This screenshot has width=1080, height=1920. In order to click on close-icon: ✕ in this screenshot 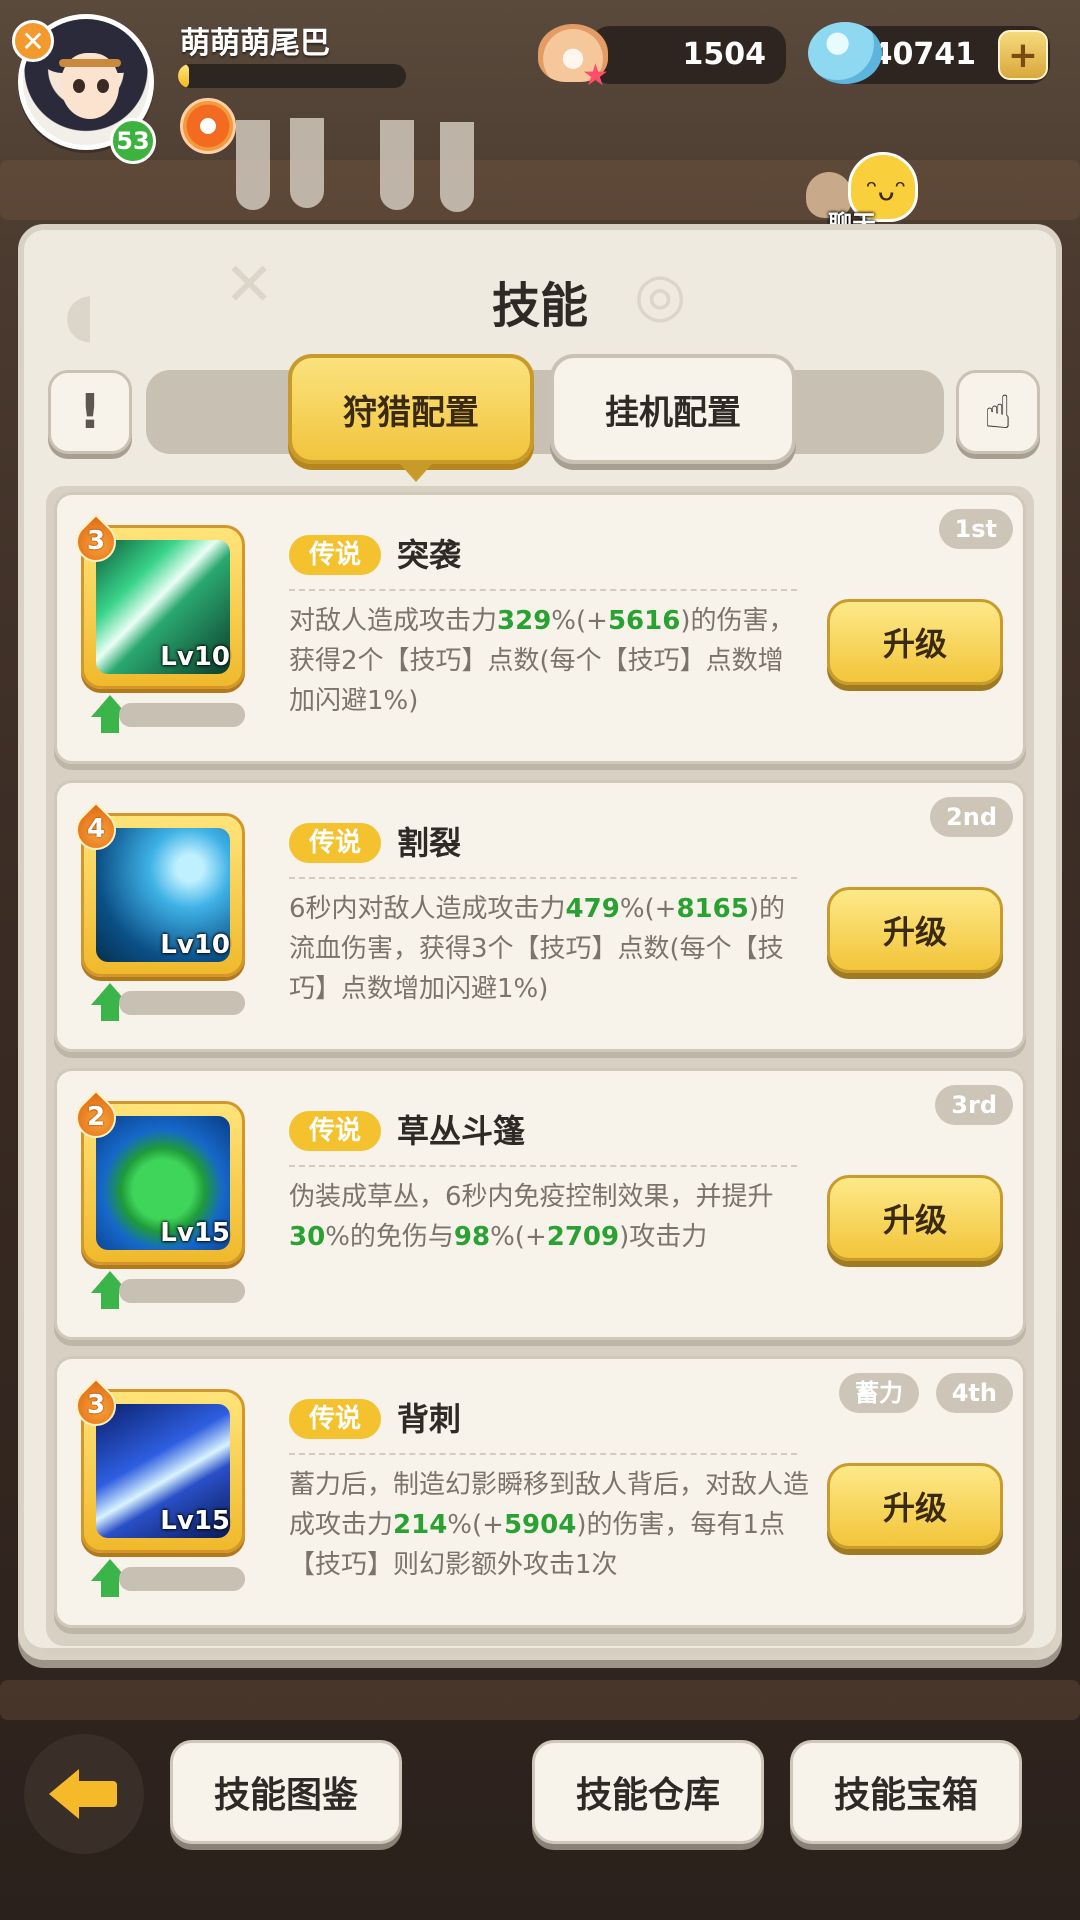, I will do `click(33, 41)`.